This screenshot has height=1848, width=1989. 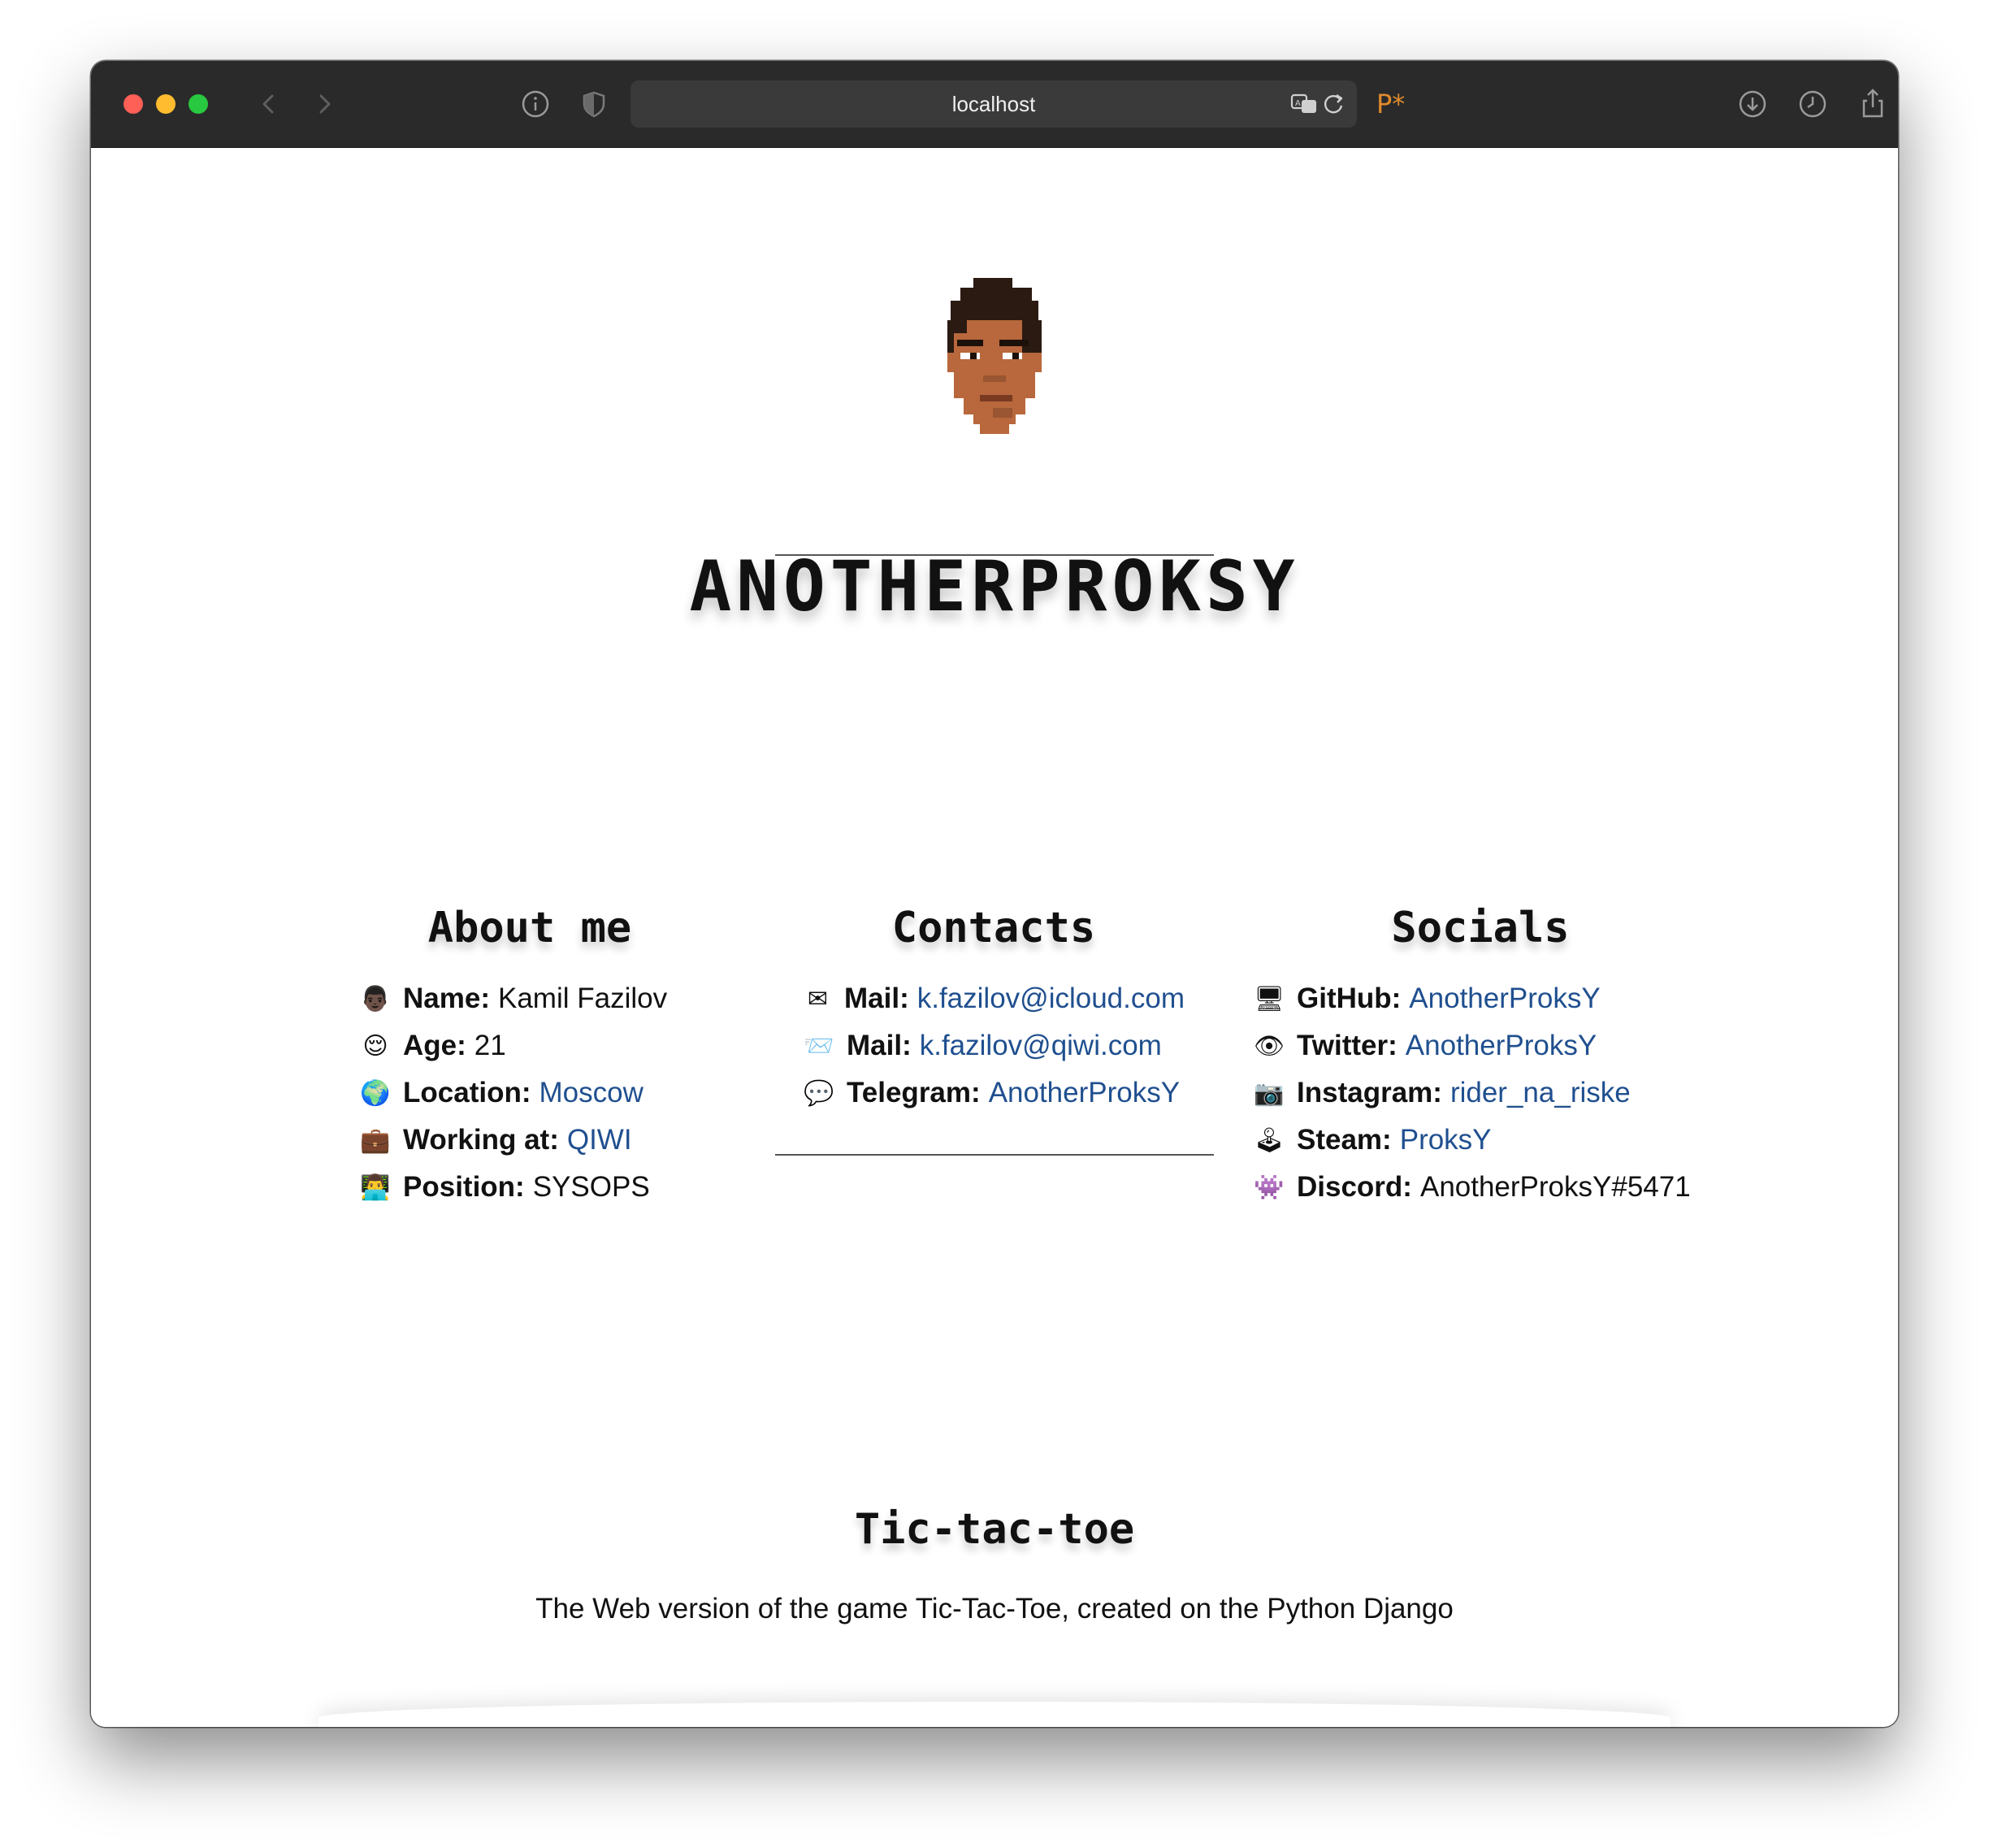 What do you see at coordinates (994, 586) in the screenshot?
I see `site-title: ANOTHERPROKSY` at bounding box center [994, 586].